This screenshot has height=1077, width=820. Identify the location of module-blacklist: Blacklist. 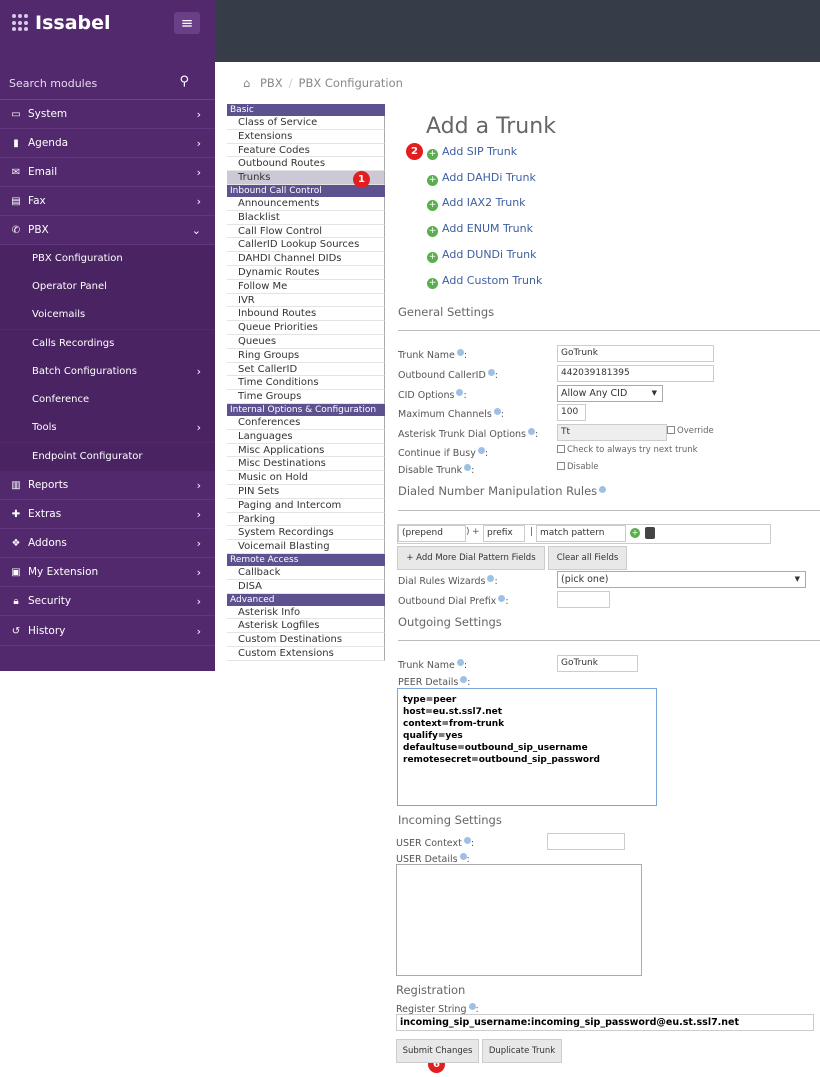
(306, 217).